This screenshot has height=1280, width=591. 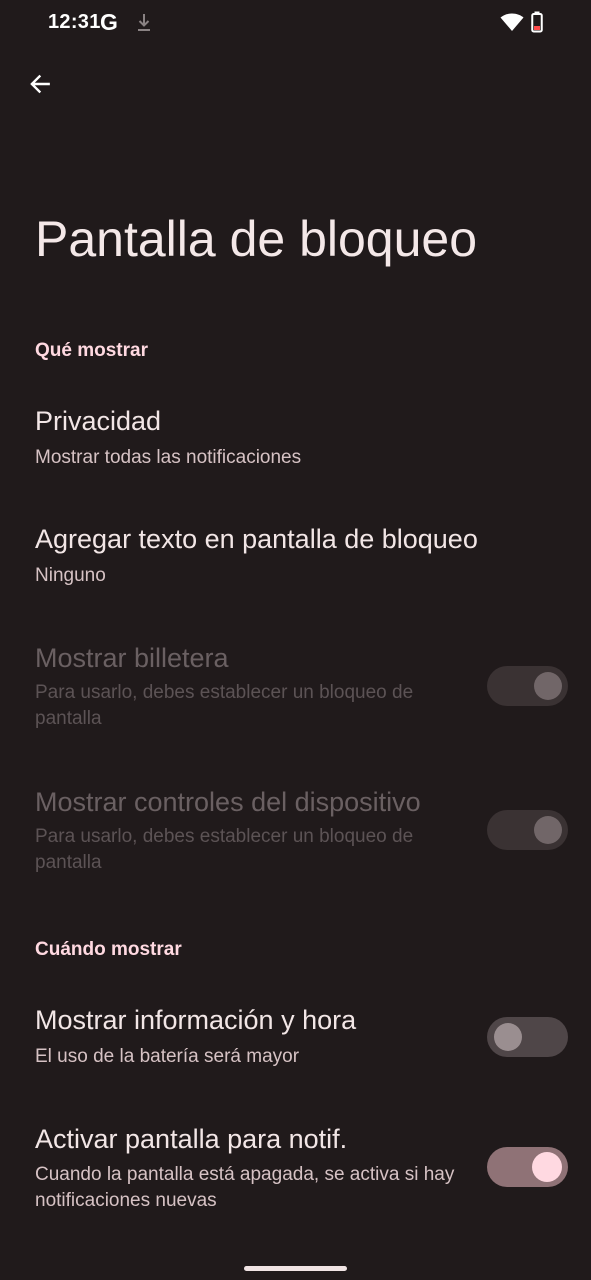 What do you see at coordinates (168, 457) in the screenshot?
I see `pref-summary: Mostrar todas las notificaciones` at bounding box center [168, 457].